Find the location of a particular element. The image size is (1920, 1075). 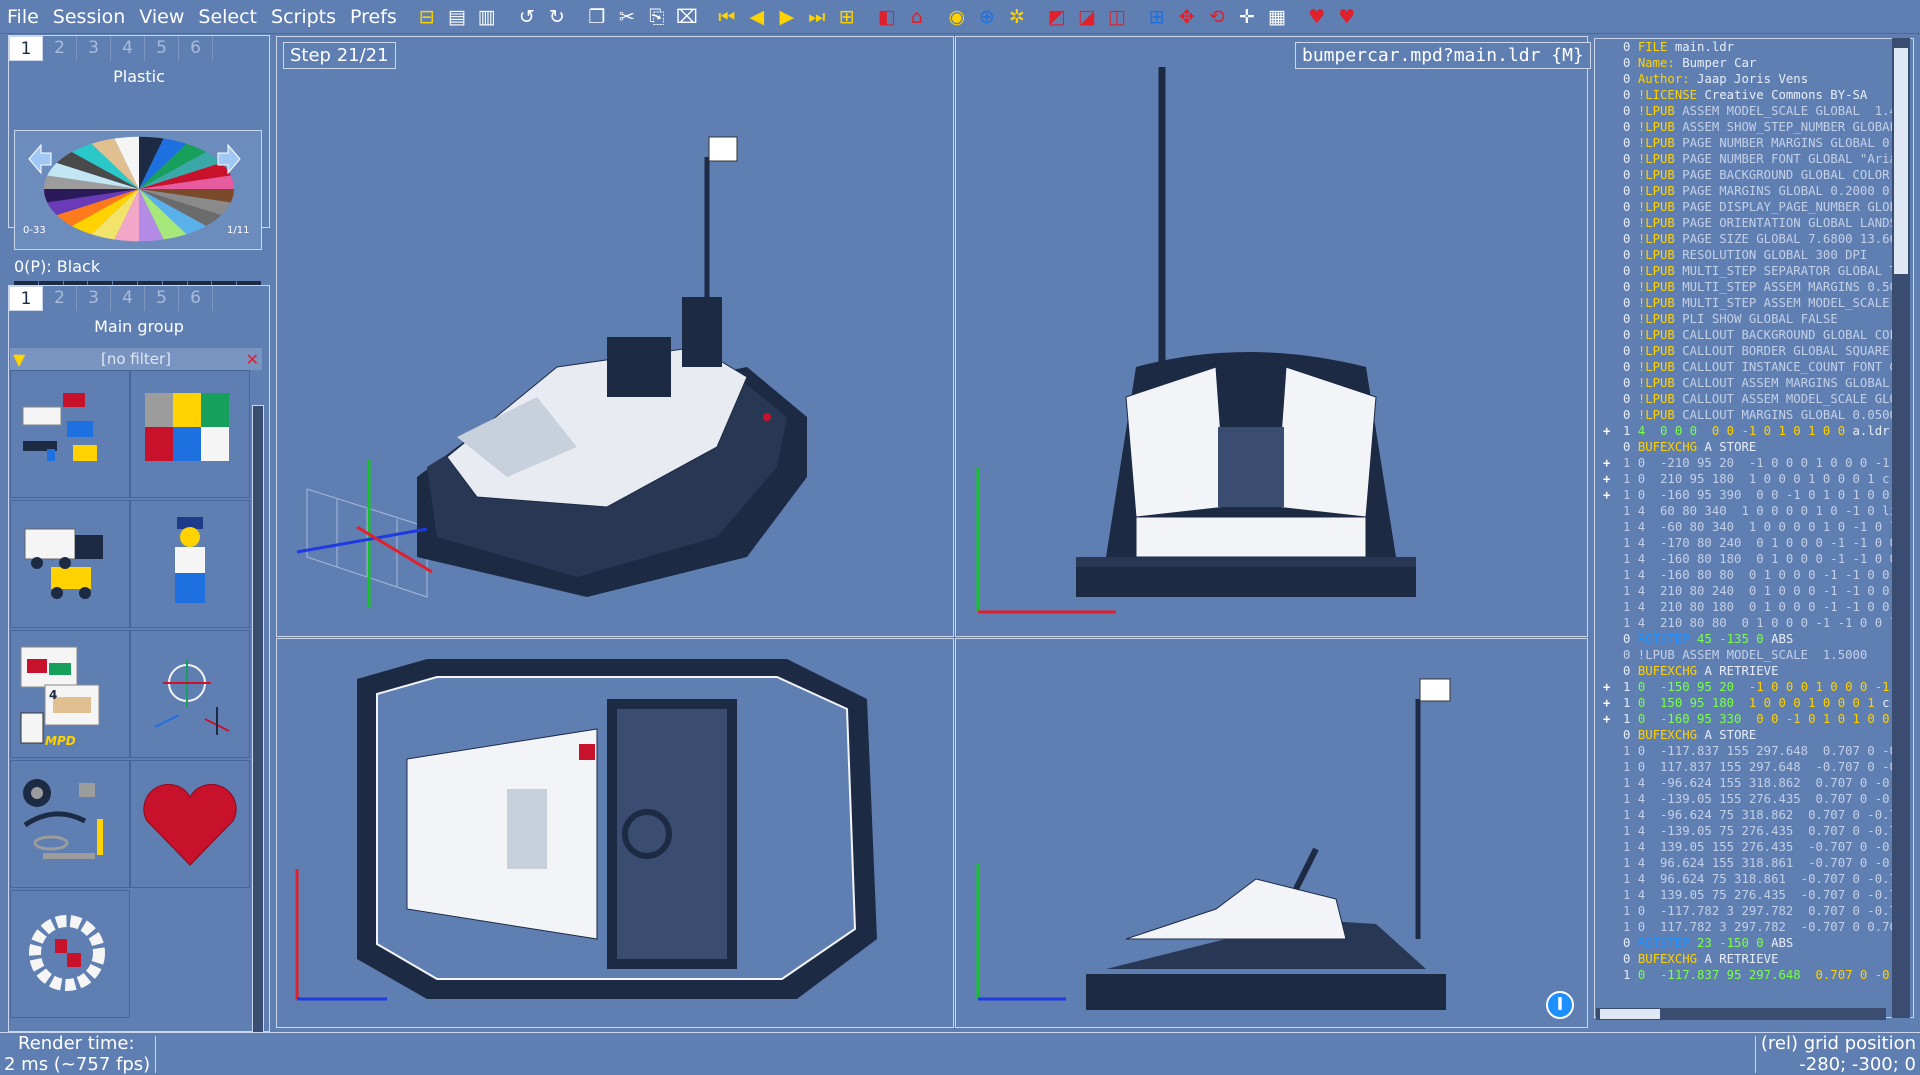

editor-hscroll-thumb is located at coordinates (1630, 1014).